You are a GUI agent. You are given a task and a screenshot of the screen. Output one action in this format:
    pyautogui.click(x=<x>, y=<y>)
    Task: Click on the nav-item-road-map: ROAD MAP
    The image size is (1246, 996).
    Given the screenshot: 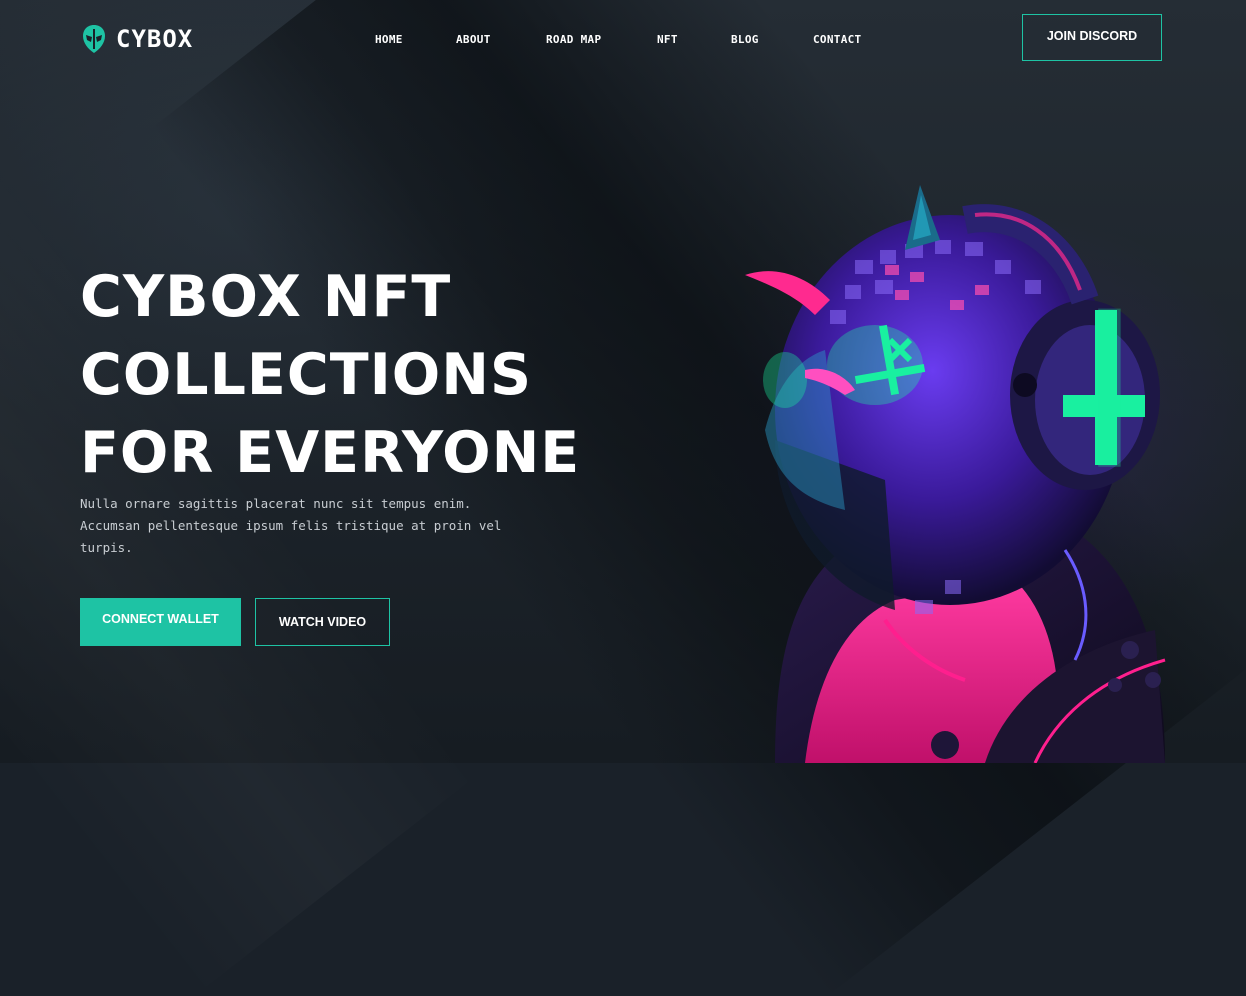 What is the action you would take?
    pyautogui.click(x=573, y=39)
    